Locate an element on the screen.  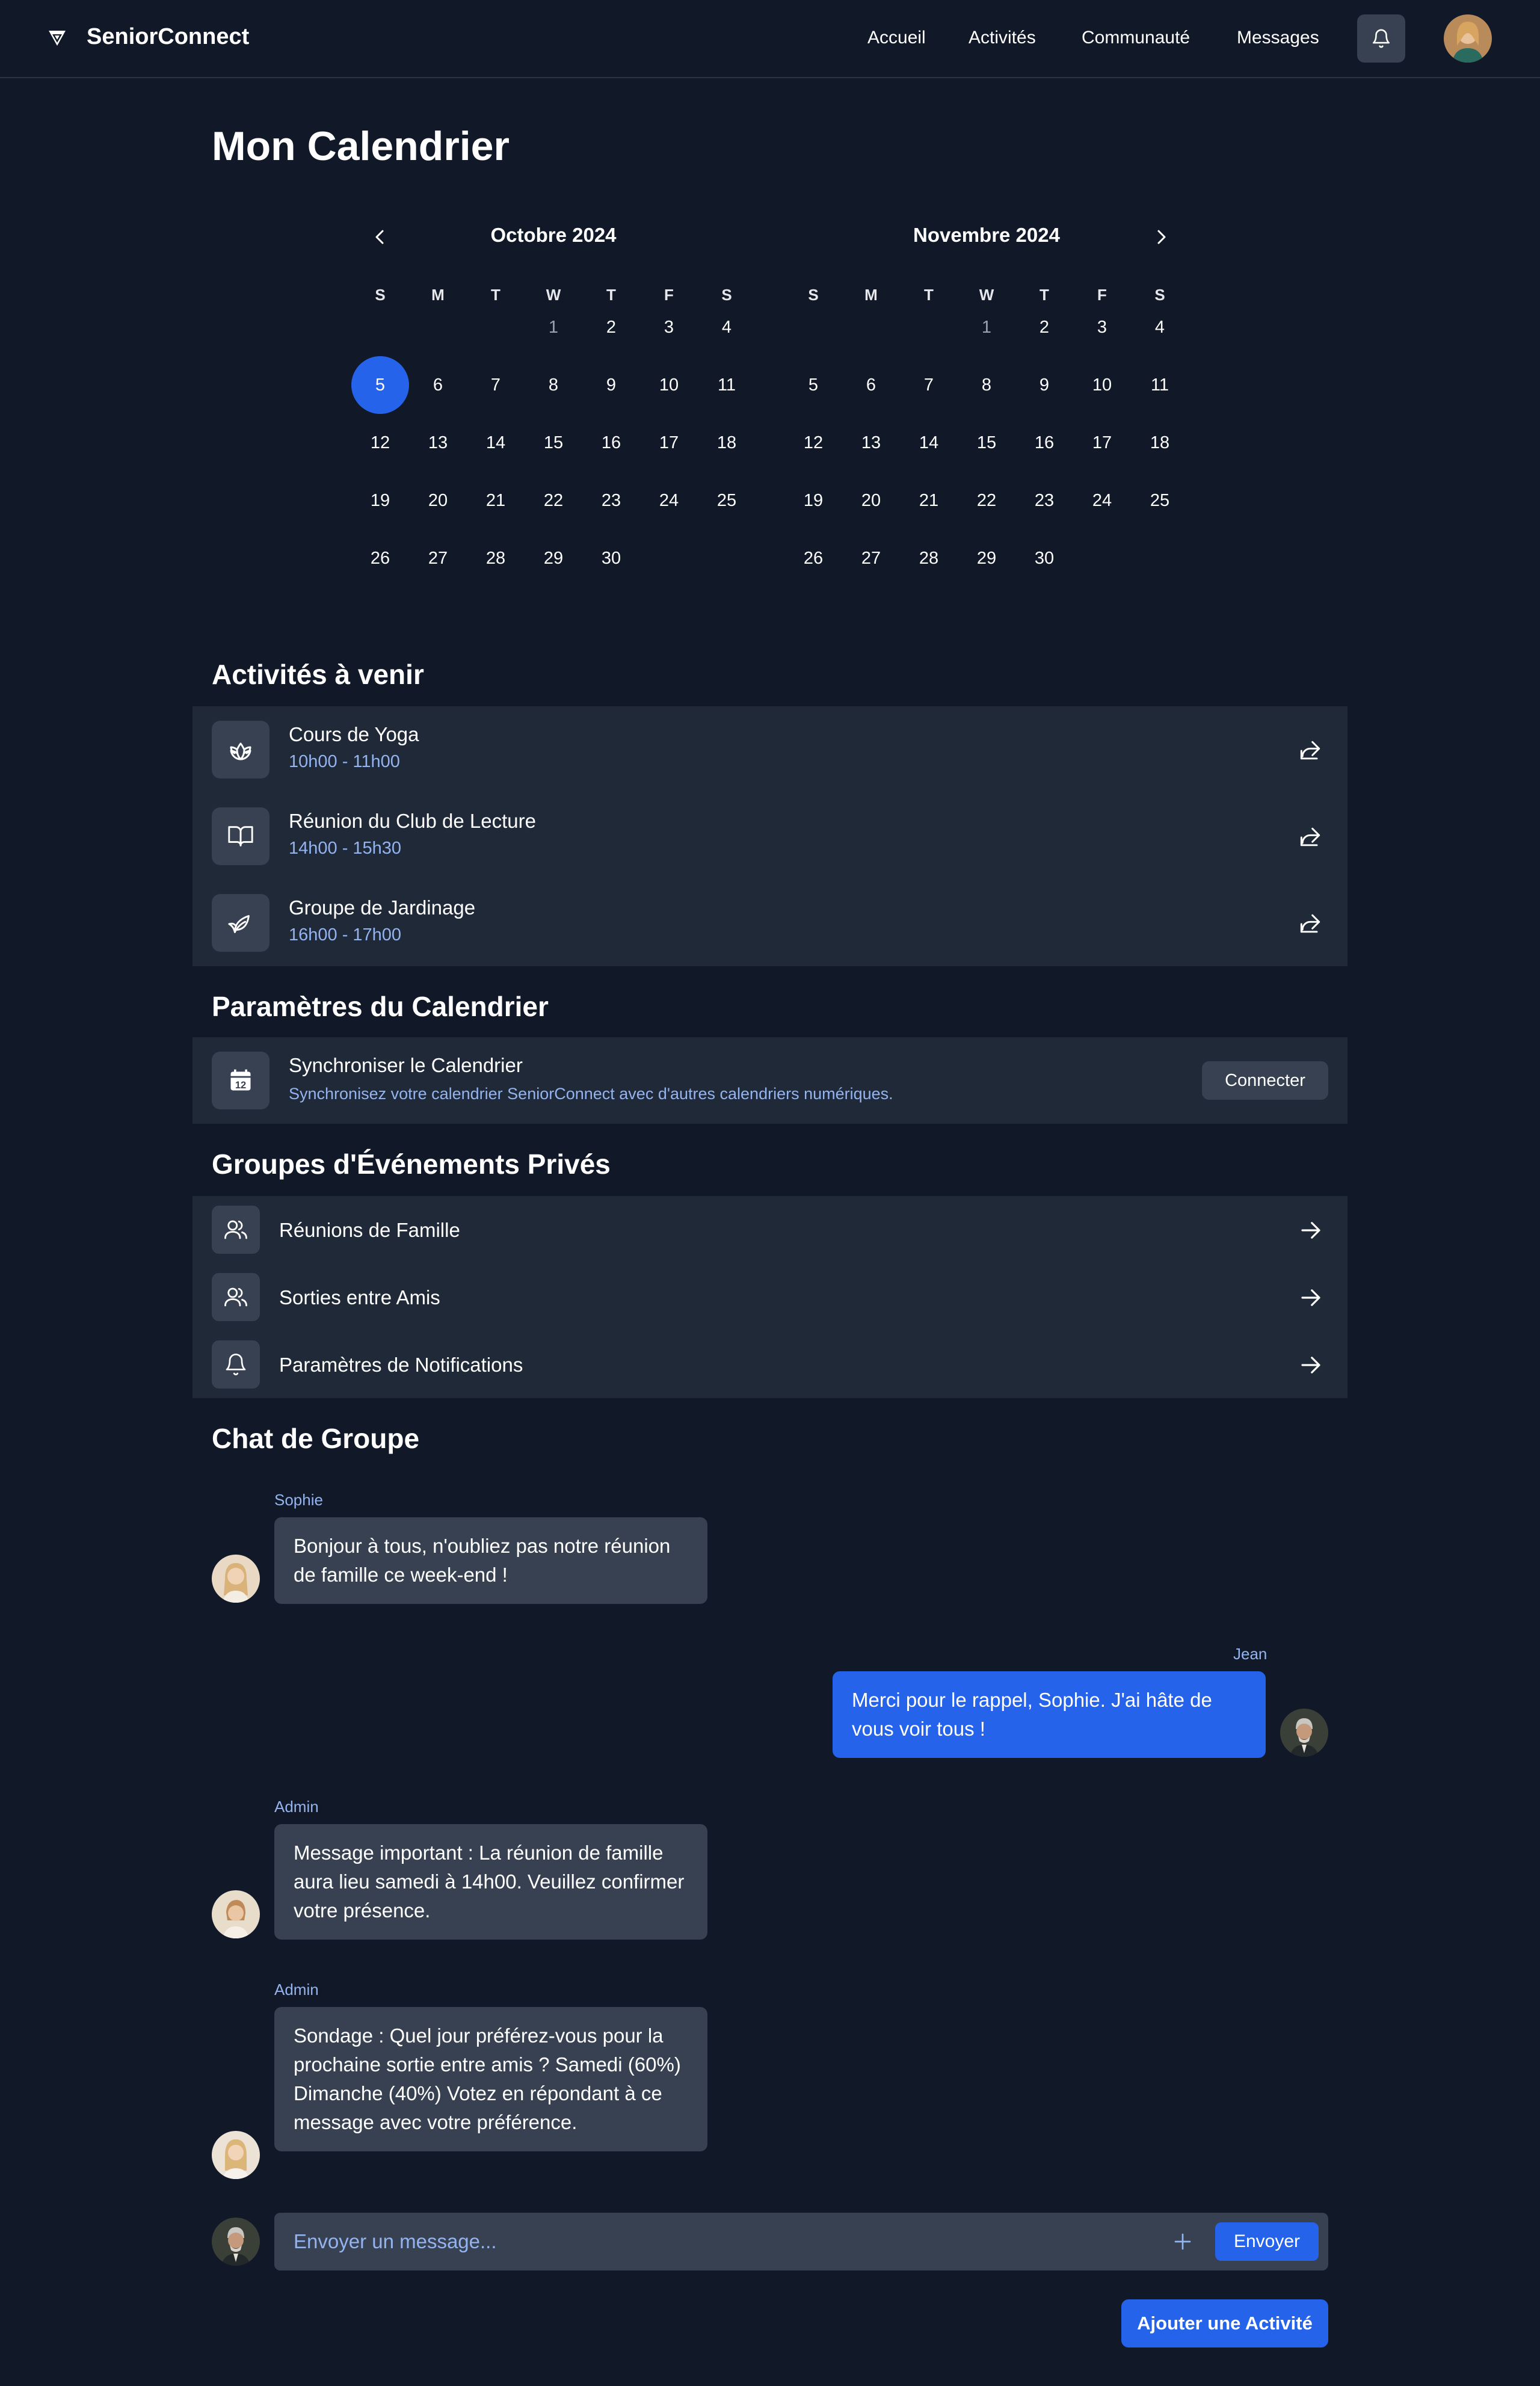
month-title-november: Novembre 2024 is located at coordinates (987, 235).